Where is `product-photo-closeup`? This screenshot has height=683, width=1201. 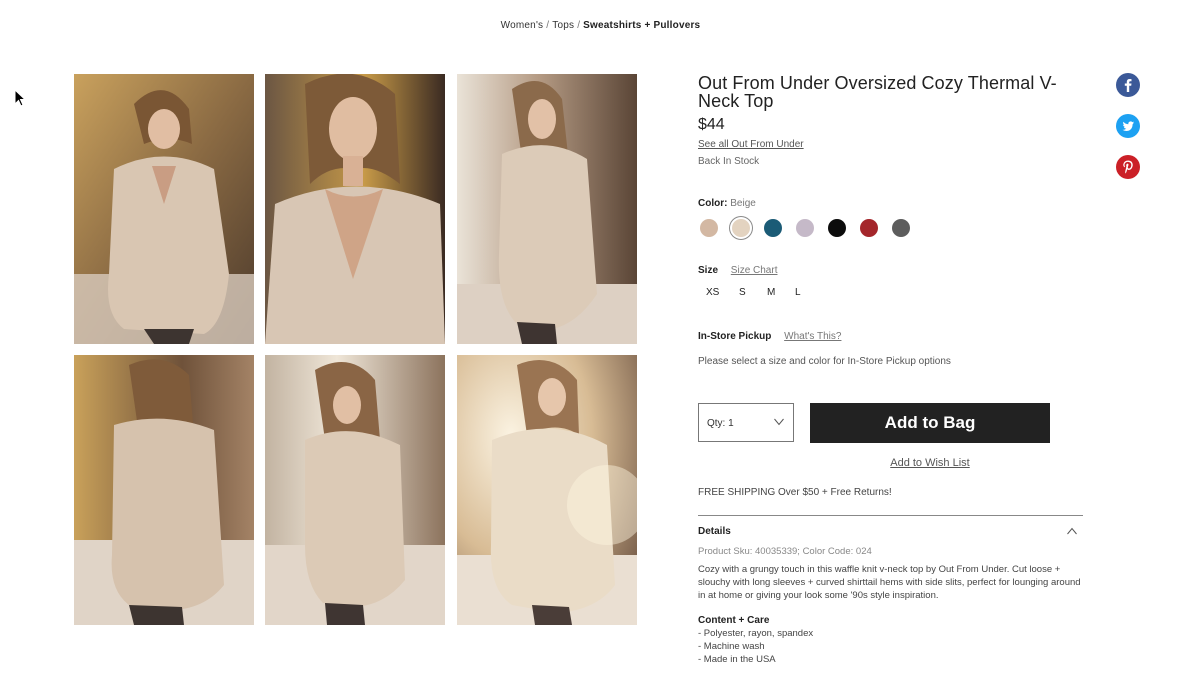 product-photo-closeup is located at coordinates (355, 209).